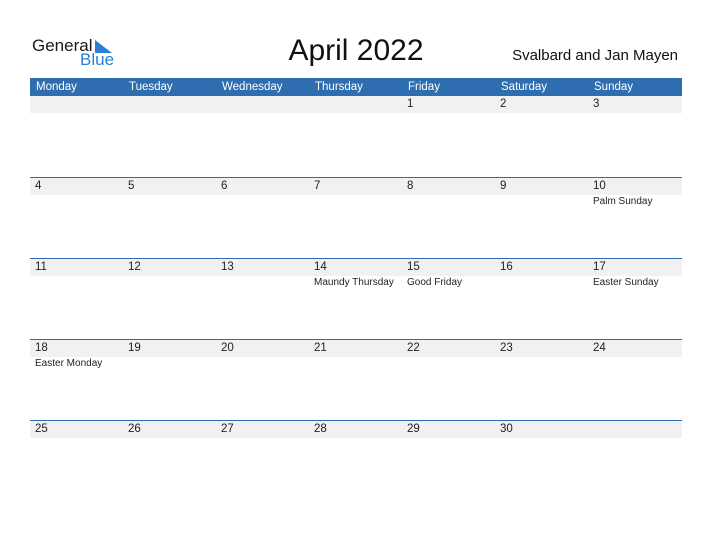 This screenshot has width=712, height=550. Describe the element at coordinates (41, 429) in the screenshot. I see `day-number: 25` at that location.